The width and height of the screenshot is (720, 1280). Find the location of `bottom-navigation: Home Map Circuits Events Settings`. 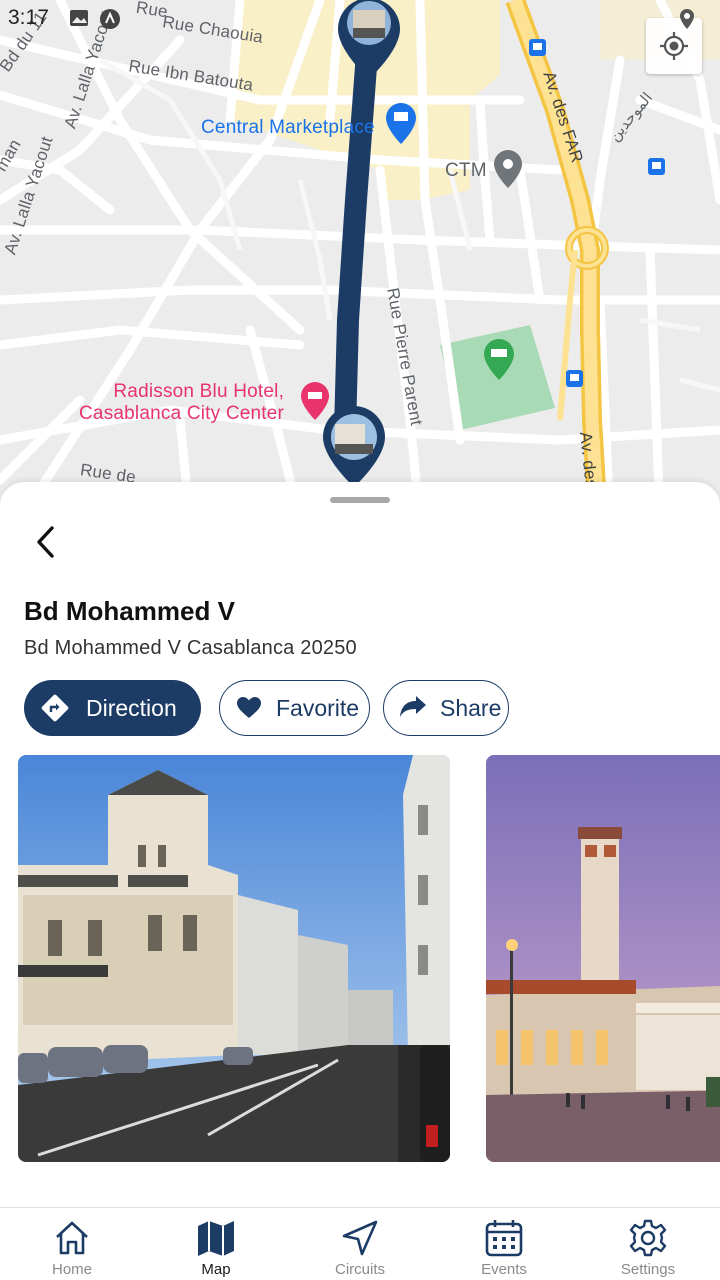

bottom-navigation: Home Map Circuits Events Settings is located at coordinates (360, 1243).